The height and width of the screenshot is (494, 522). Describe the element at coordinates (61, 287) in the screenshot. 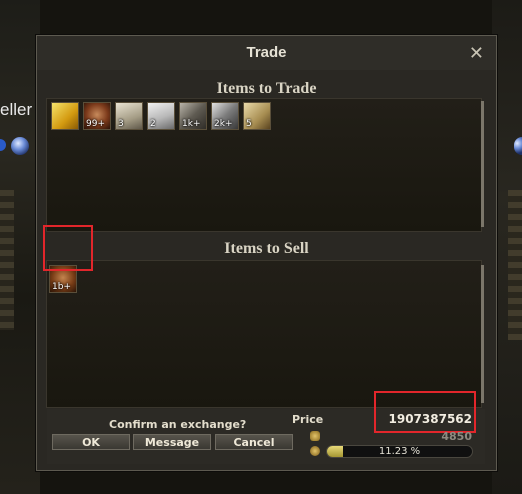

I see `slot-count: 1b+` at that location.